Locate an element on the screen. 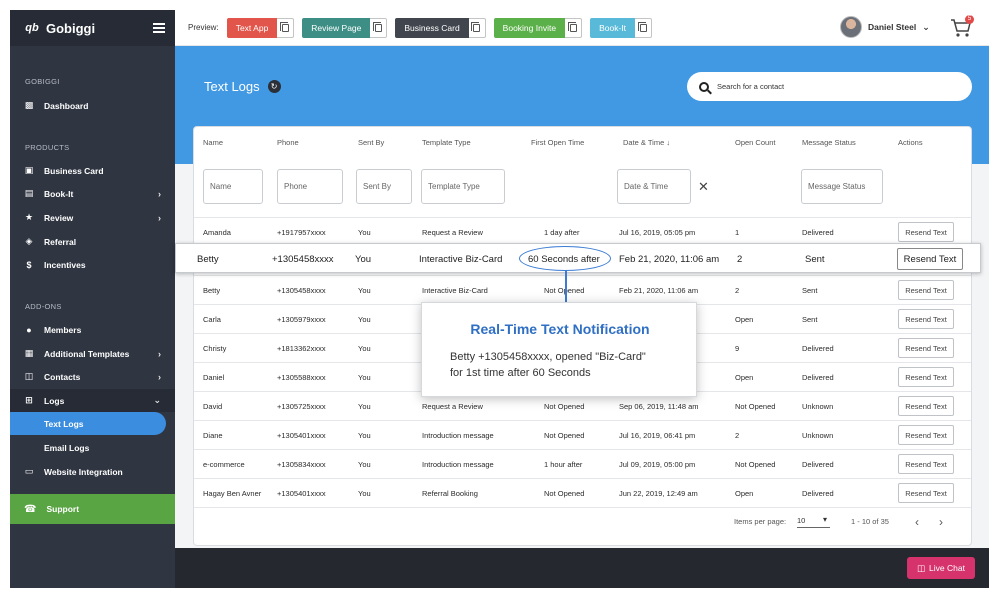  filter-template-type-input: Template Type is located at coordinates (463, 186).